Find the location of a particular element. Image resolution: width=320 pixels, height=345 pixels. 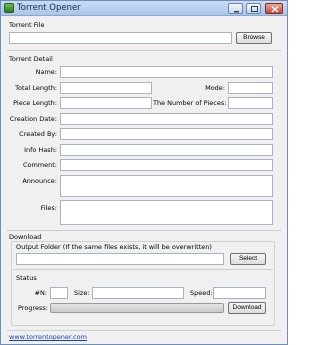

info-hash-field is located at coordinates (166, 150).